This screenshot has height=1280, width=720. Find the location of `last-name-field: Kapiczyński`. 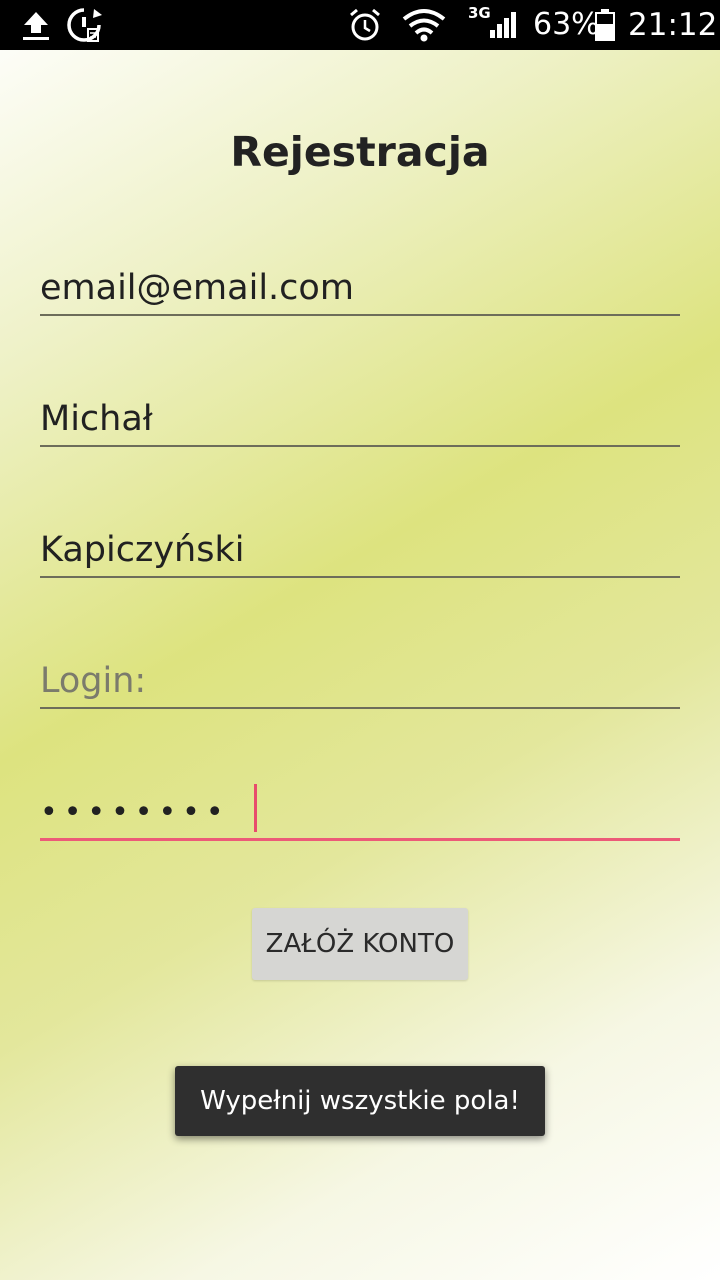

last-name-field: Kapiczyński is located at coordinates (360, 546).